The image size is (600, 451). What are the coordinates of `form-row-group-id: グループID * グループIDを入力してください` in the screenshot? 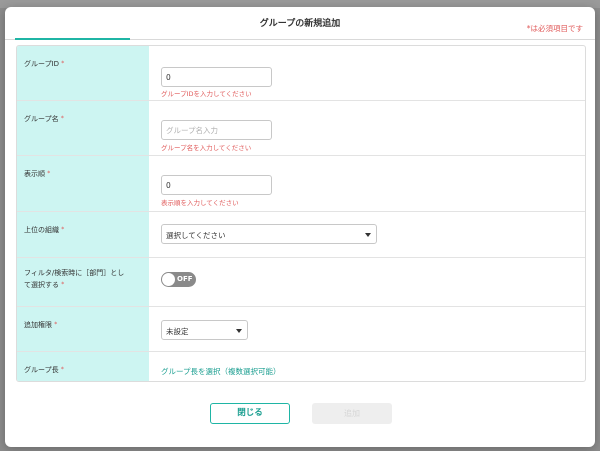 It's located at (301, 73).